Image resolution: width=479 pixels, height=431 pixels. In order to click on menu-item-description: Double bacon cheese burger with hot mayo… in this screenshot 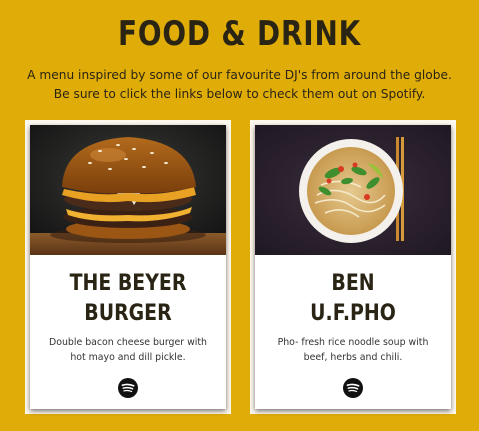, I will do `click(128, 350)`.